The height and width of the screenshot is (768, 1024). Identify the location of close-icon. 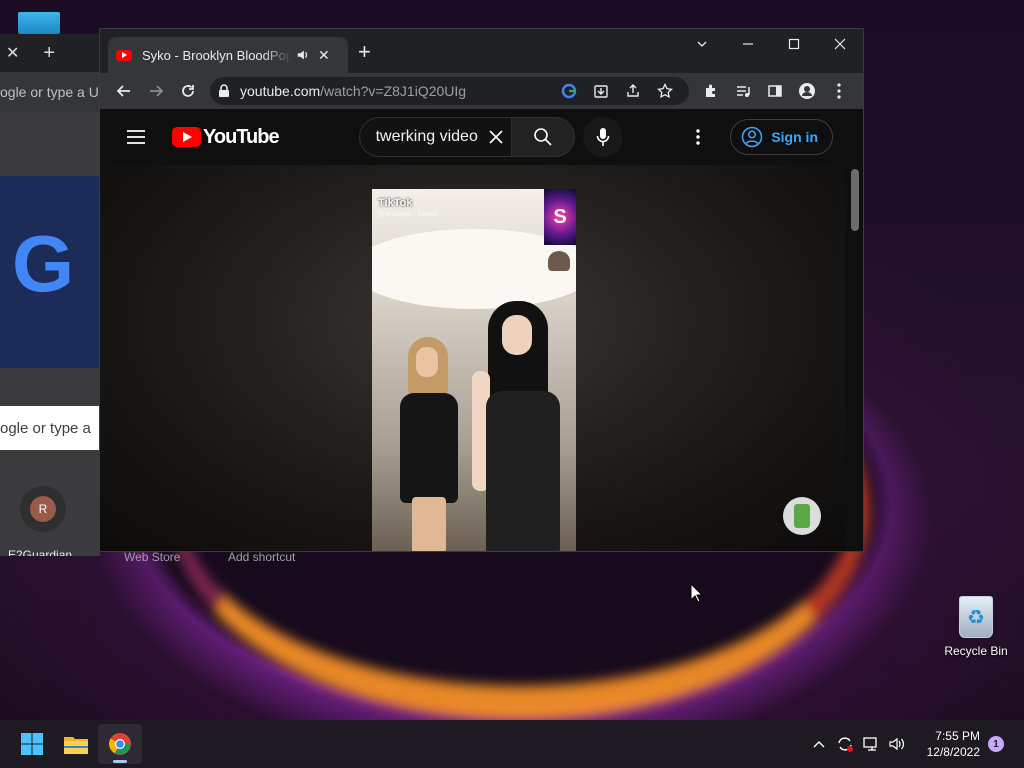
(840, 44).